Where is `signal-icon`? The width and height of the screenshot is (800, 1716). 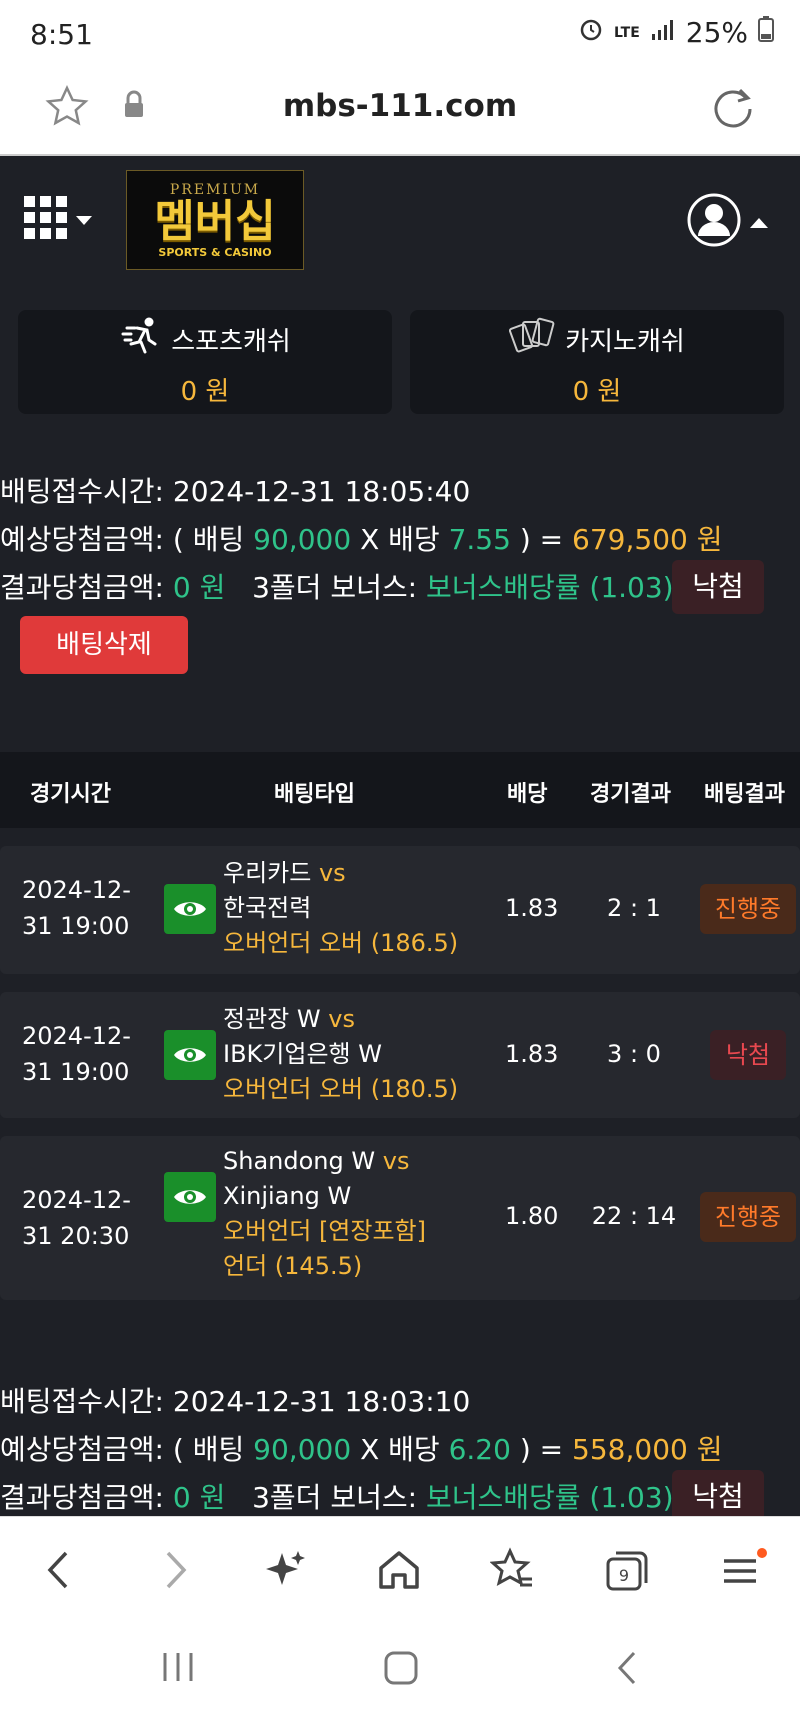
signal-icon is located at coordinates (663, 32).